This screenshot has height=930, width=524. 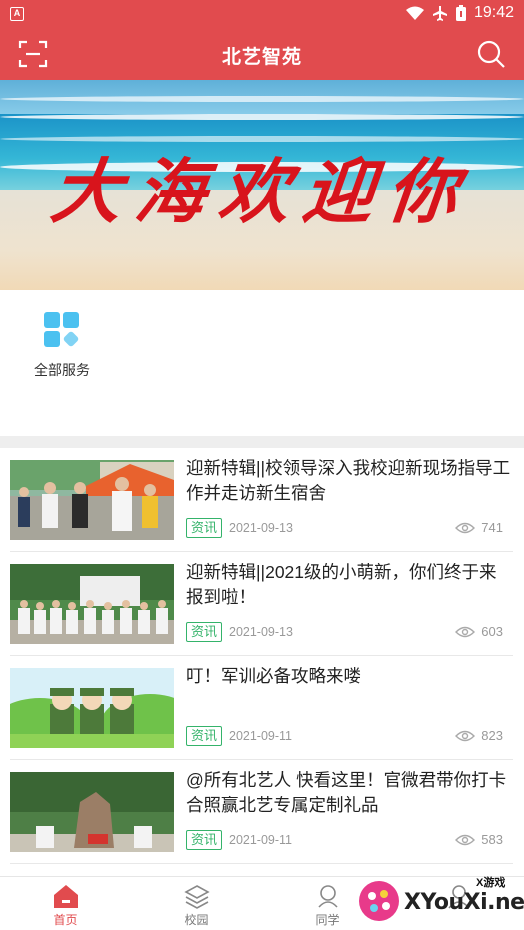 I want to click on battery-icon, so click(x=460, y=13).